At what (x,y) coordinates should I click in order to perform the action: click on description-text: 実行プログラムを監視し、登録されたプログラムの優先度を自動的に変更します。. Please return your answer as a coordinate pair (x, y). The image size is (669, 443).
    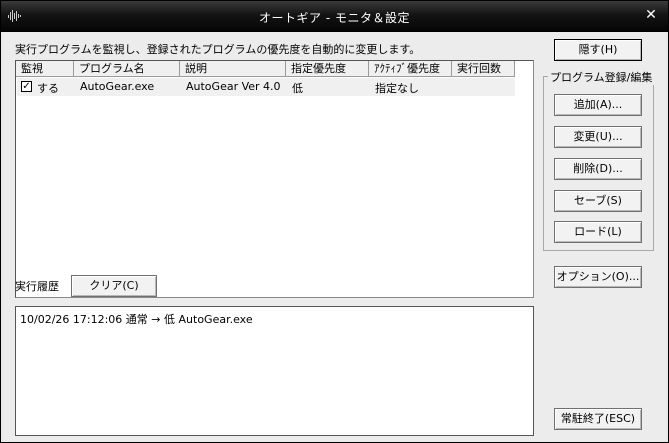
    Looking at the image, I should click on (218, 49).